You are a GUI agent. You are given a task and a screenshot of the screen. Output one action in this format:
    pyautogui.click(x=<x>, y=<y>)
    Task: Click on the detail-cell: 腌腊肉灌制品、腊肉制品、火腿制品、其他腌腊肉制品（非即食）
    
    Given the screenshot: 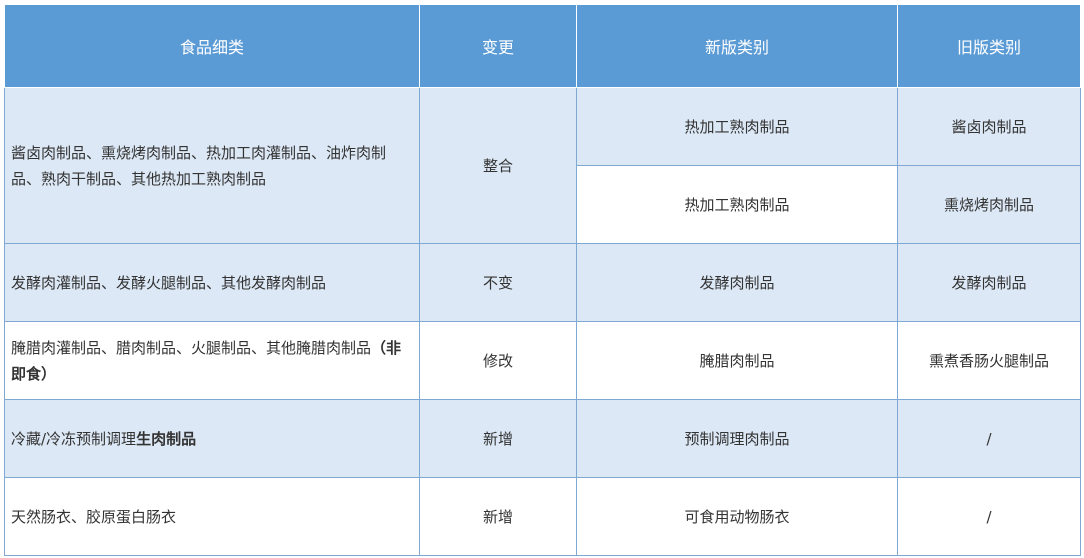 What is the action you would take?
    pyautogui.click(x=212, y=360)
    